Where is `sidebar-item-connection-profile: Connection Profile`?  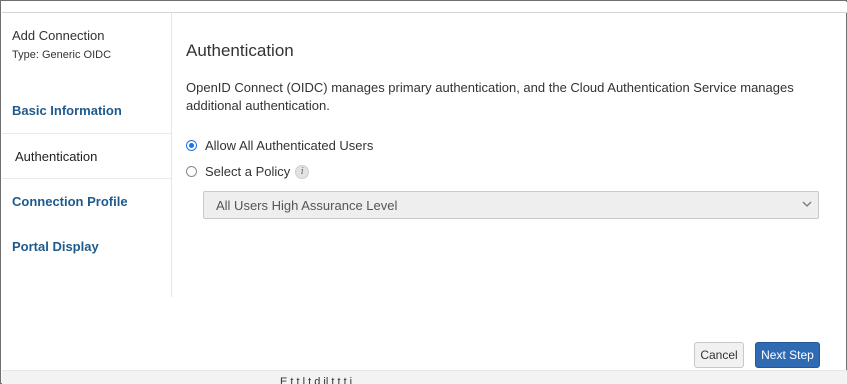 sidebar-item-connection-profile: Connection Profile is located at coordinates (86, 201).